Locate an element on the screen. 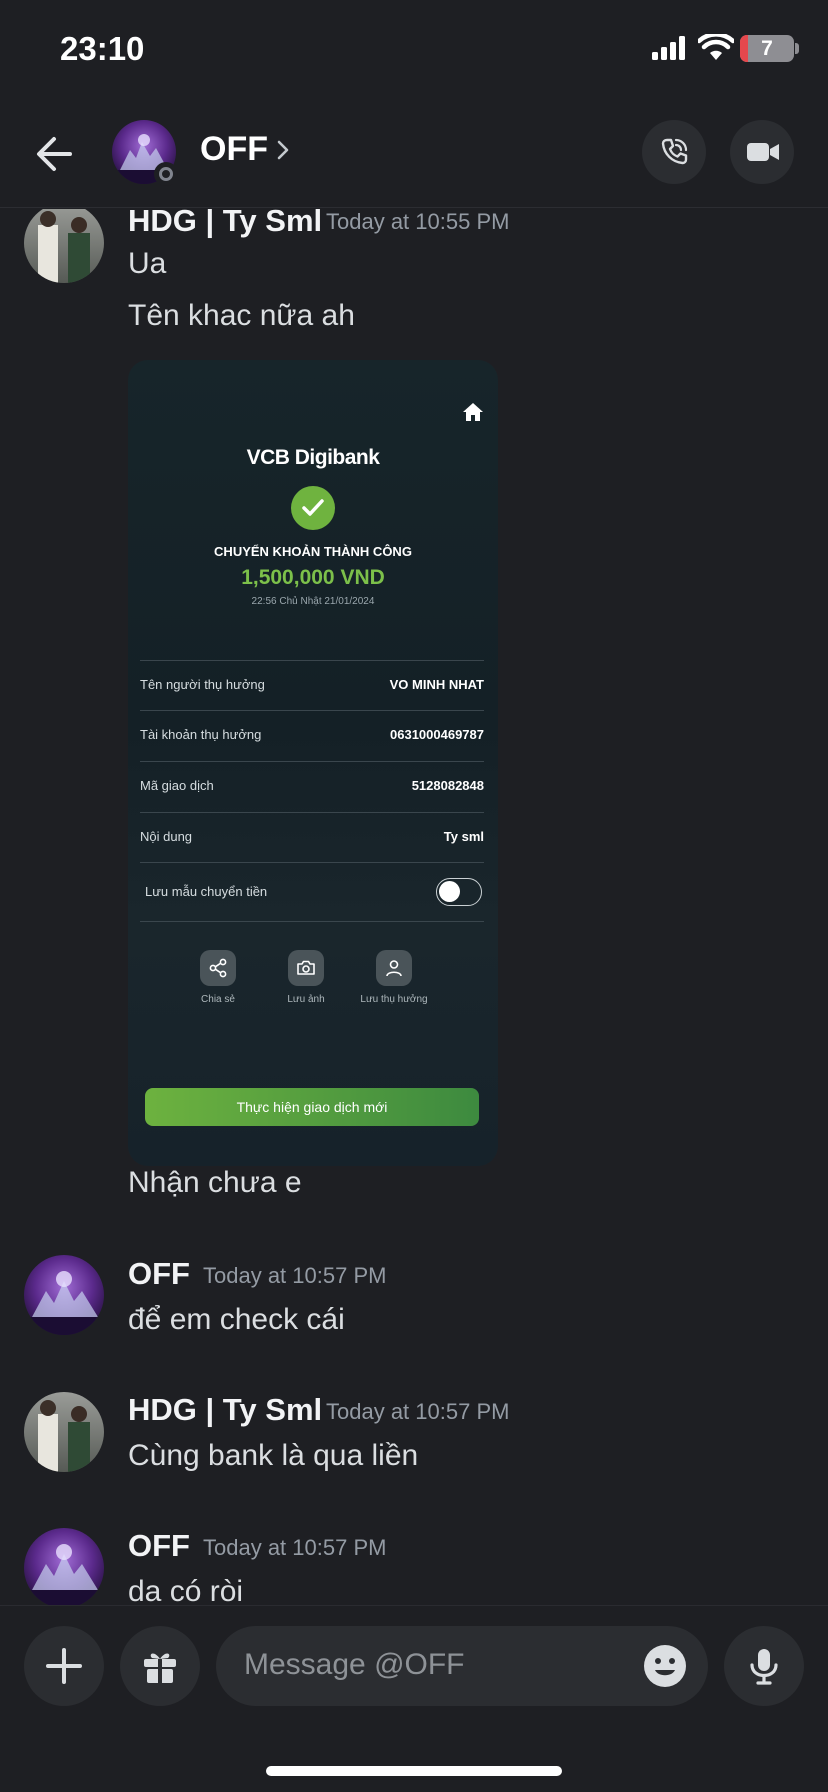 The width and height of the screenshot is (828, 1792). message-timestamp: Today at 10:55 PM is located at coordinates (418, 221).